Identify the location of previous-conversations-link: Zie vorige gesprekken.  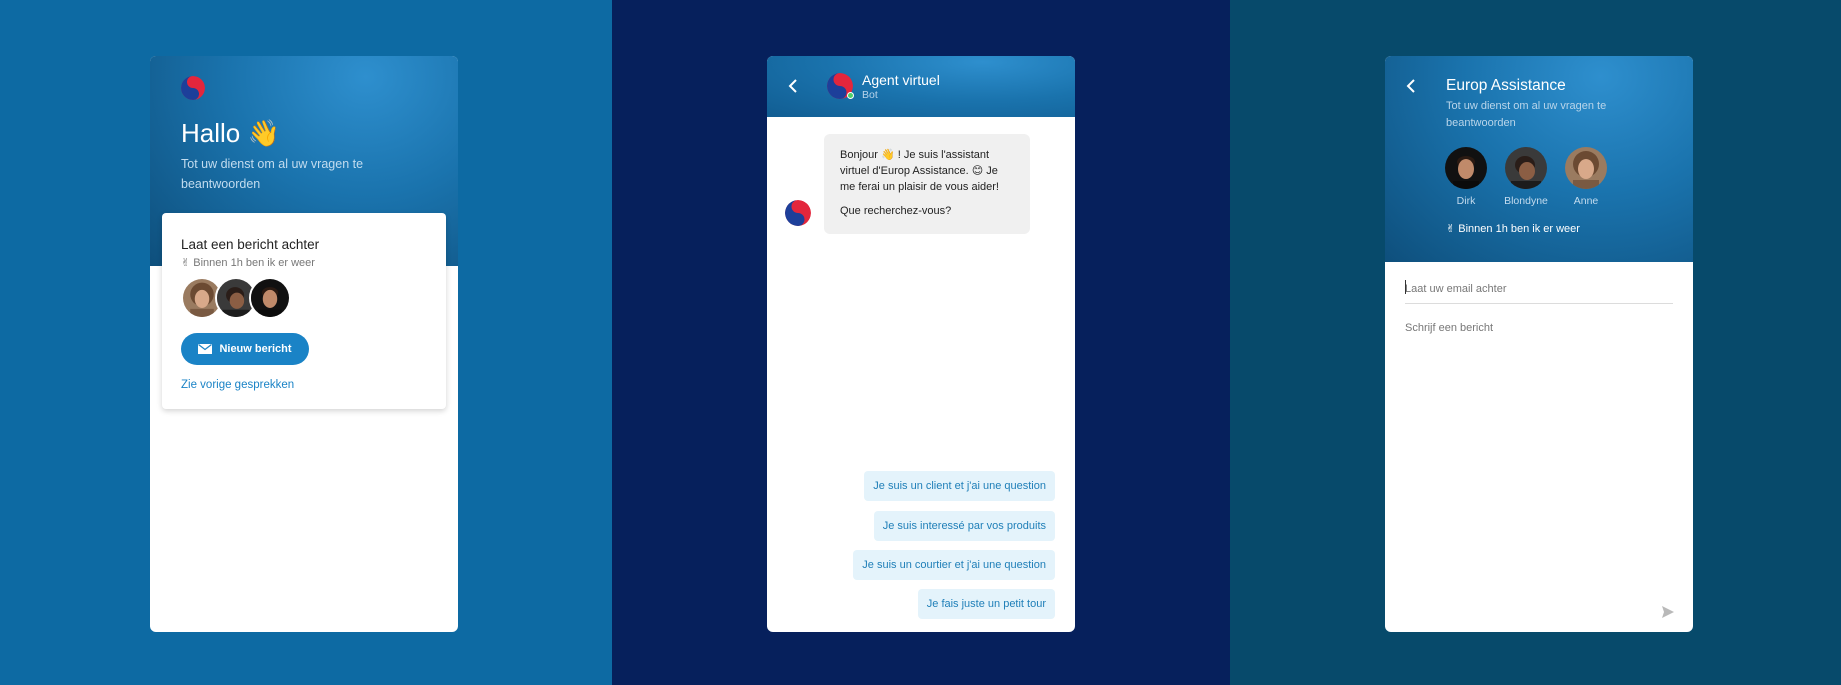
(237, 385).